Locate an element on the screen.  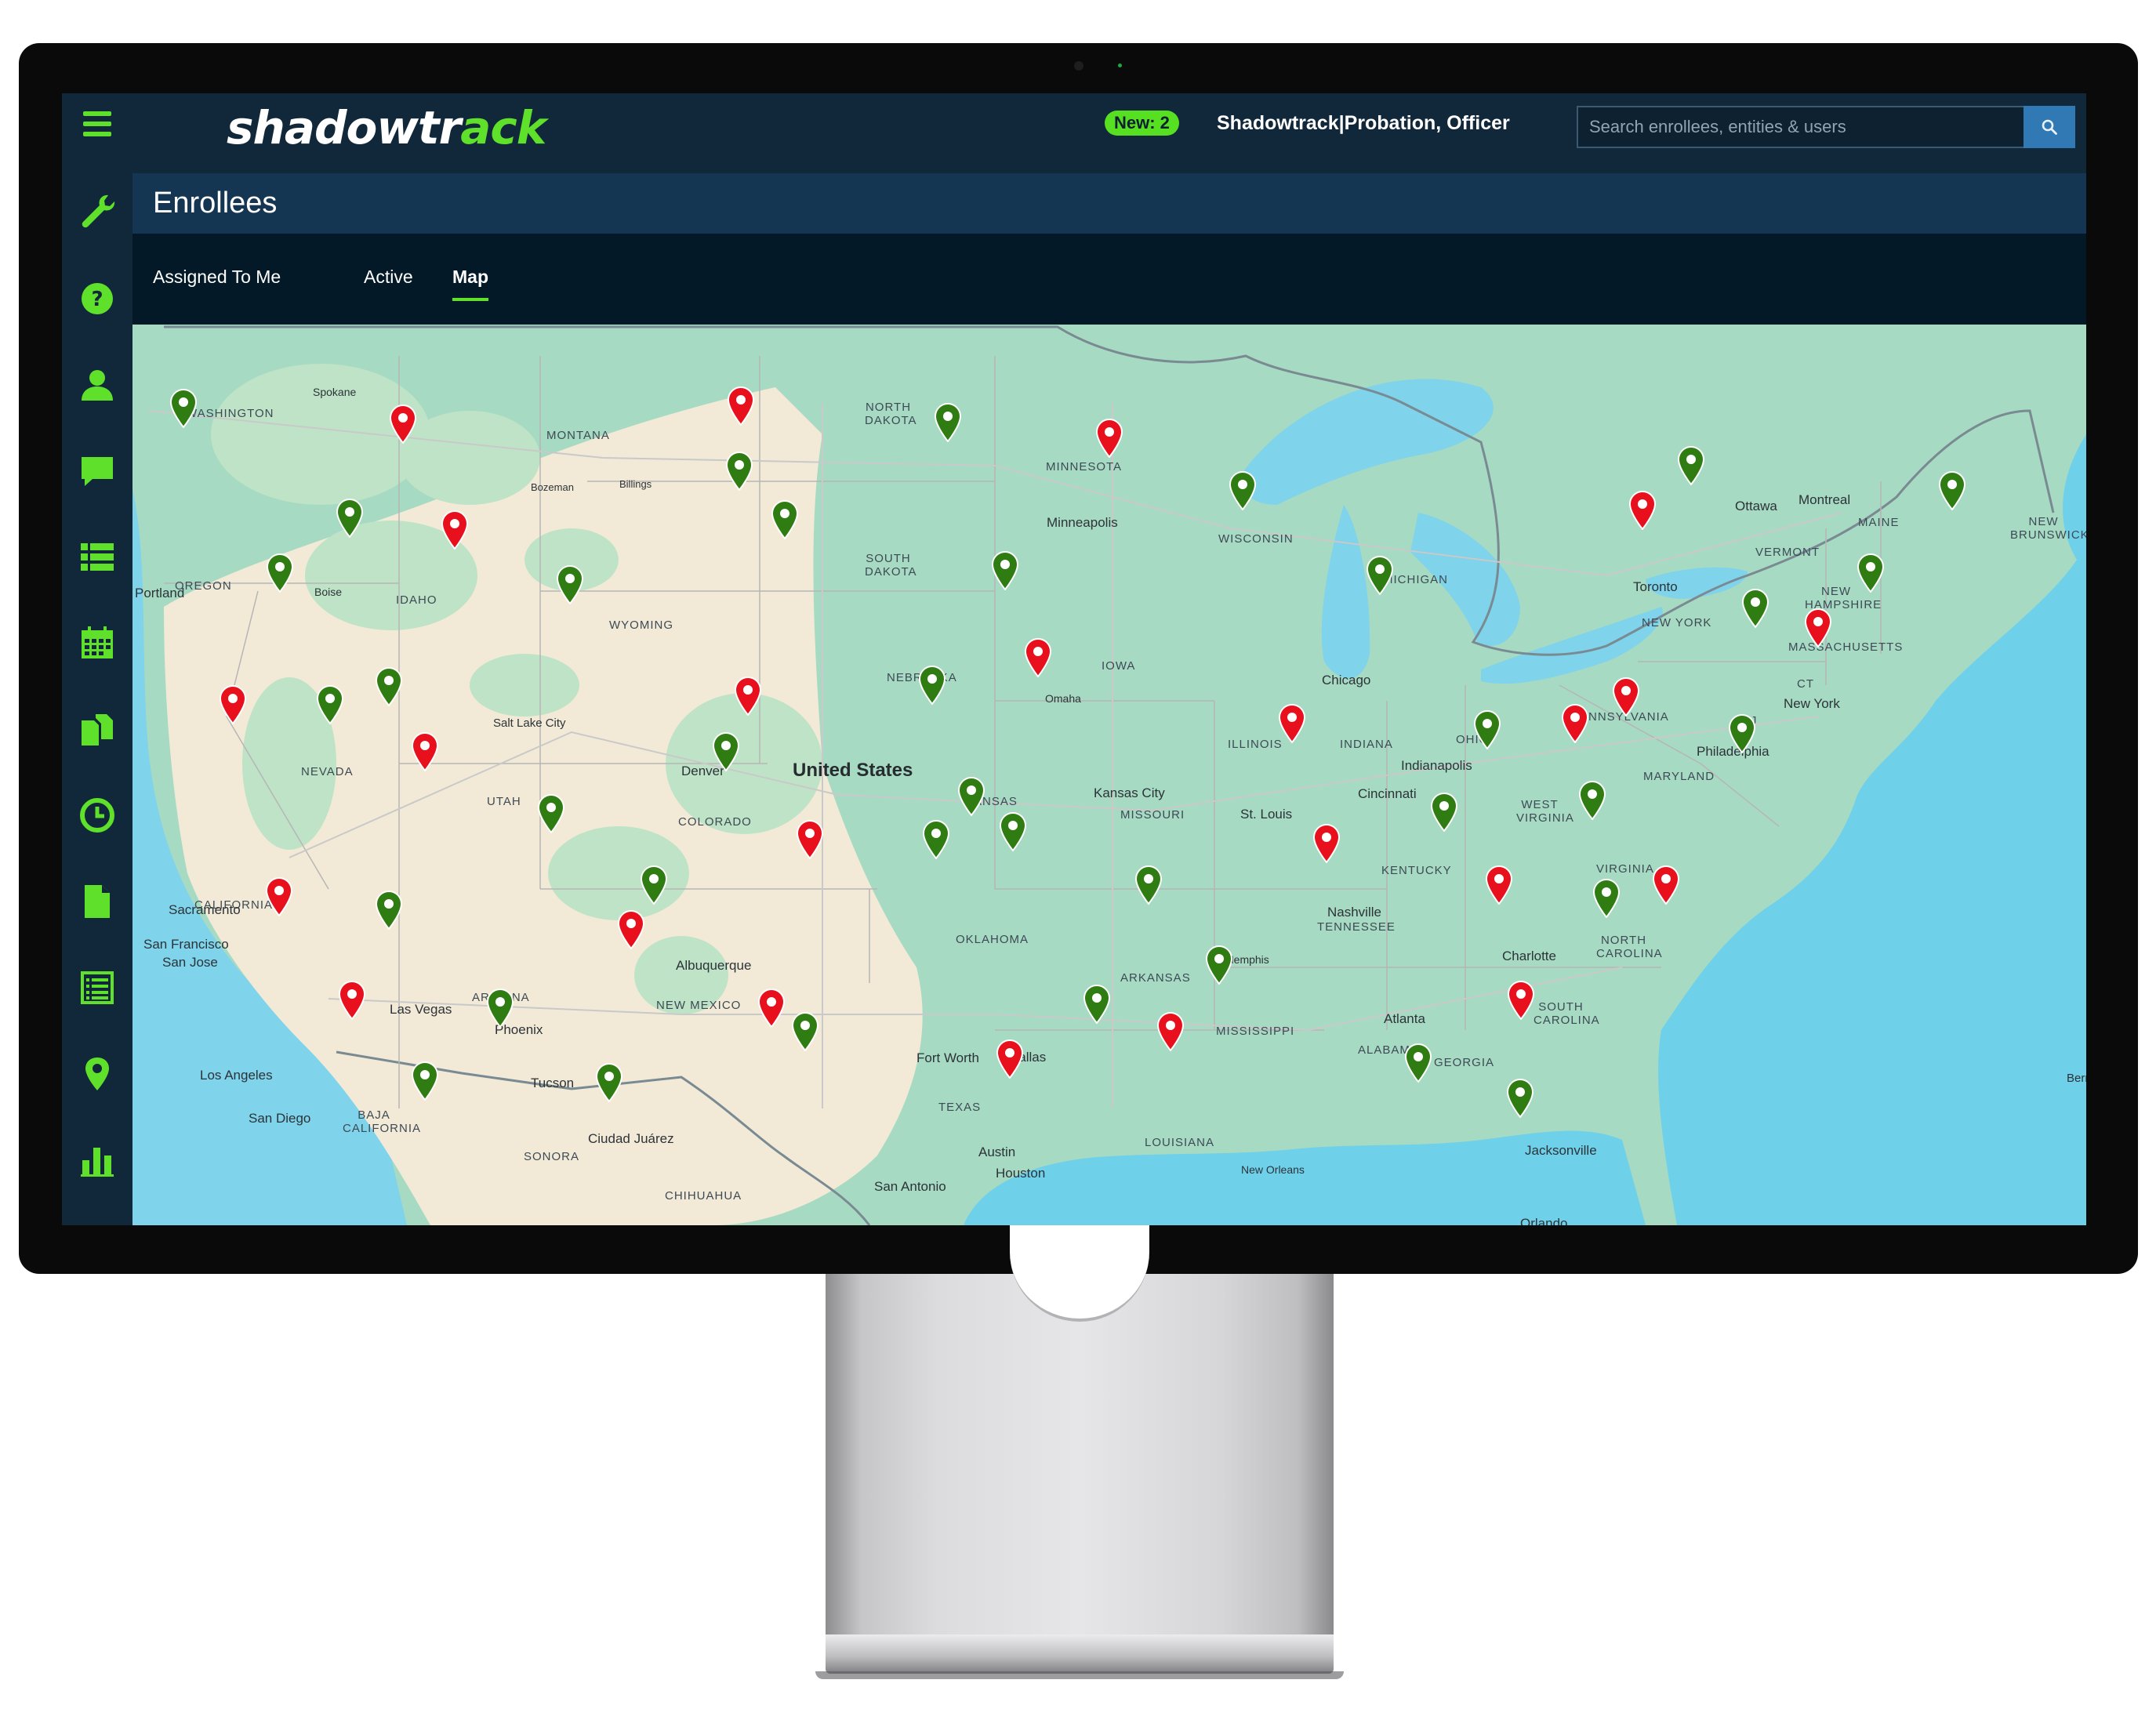
menu-icon is located at coordinates (97, 124).